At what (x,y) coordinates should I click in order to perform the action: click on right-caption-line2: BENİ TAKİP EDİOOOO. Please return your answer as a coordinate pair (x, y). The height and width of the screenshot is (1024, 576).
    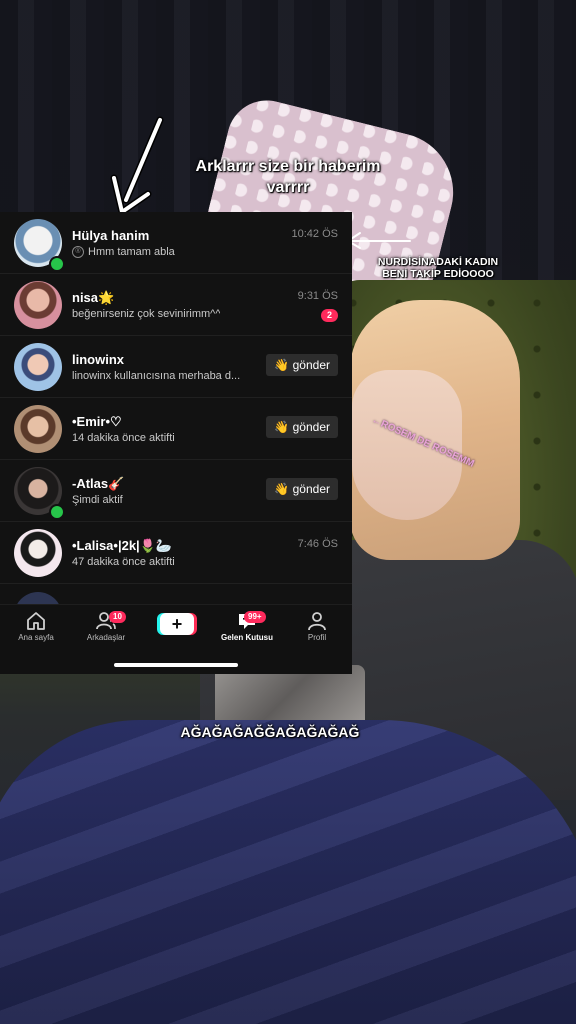
    Looking at the image, I should click on (438, 274).